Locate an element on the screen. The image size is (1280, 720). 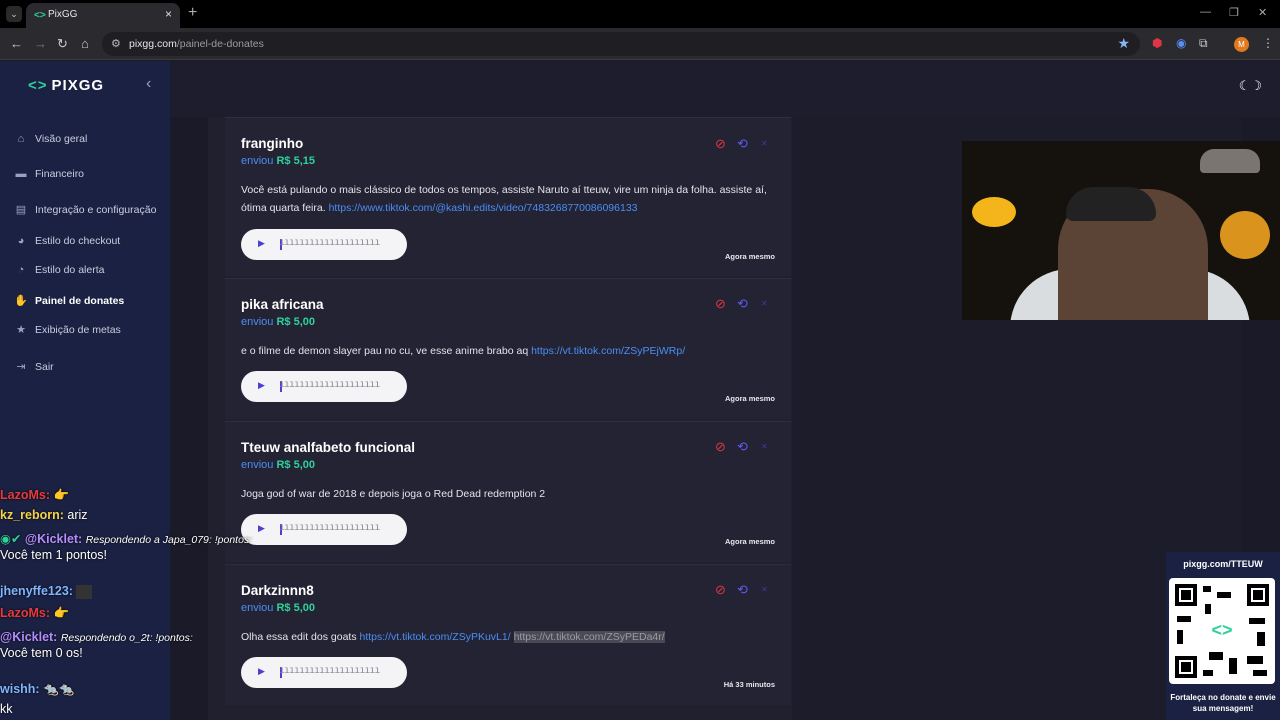
restore-icon: ❐ is located at coordinates (1234, 12).